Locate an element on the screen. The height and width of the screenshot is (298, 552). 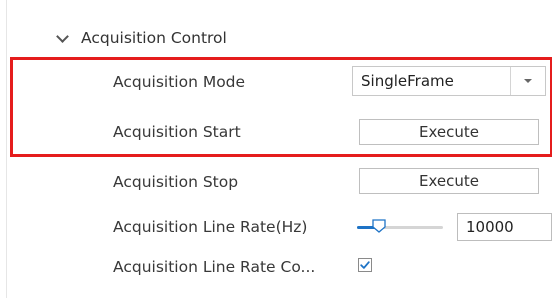
chevron-down-icon is located at coordinates (62, 36).